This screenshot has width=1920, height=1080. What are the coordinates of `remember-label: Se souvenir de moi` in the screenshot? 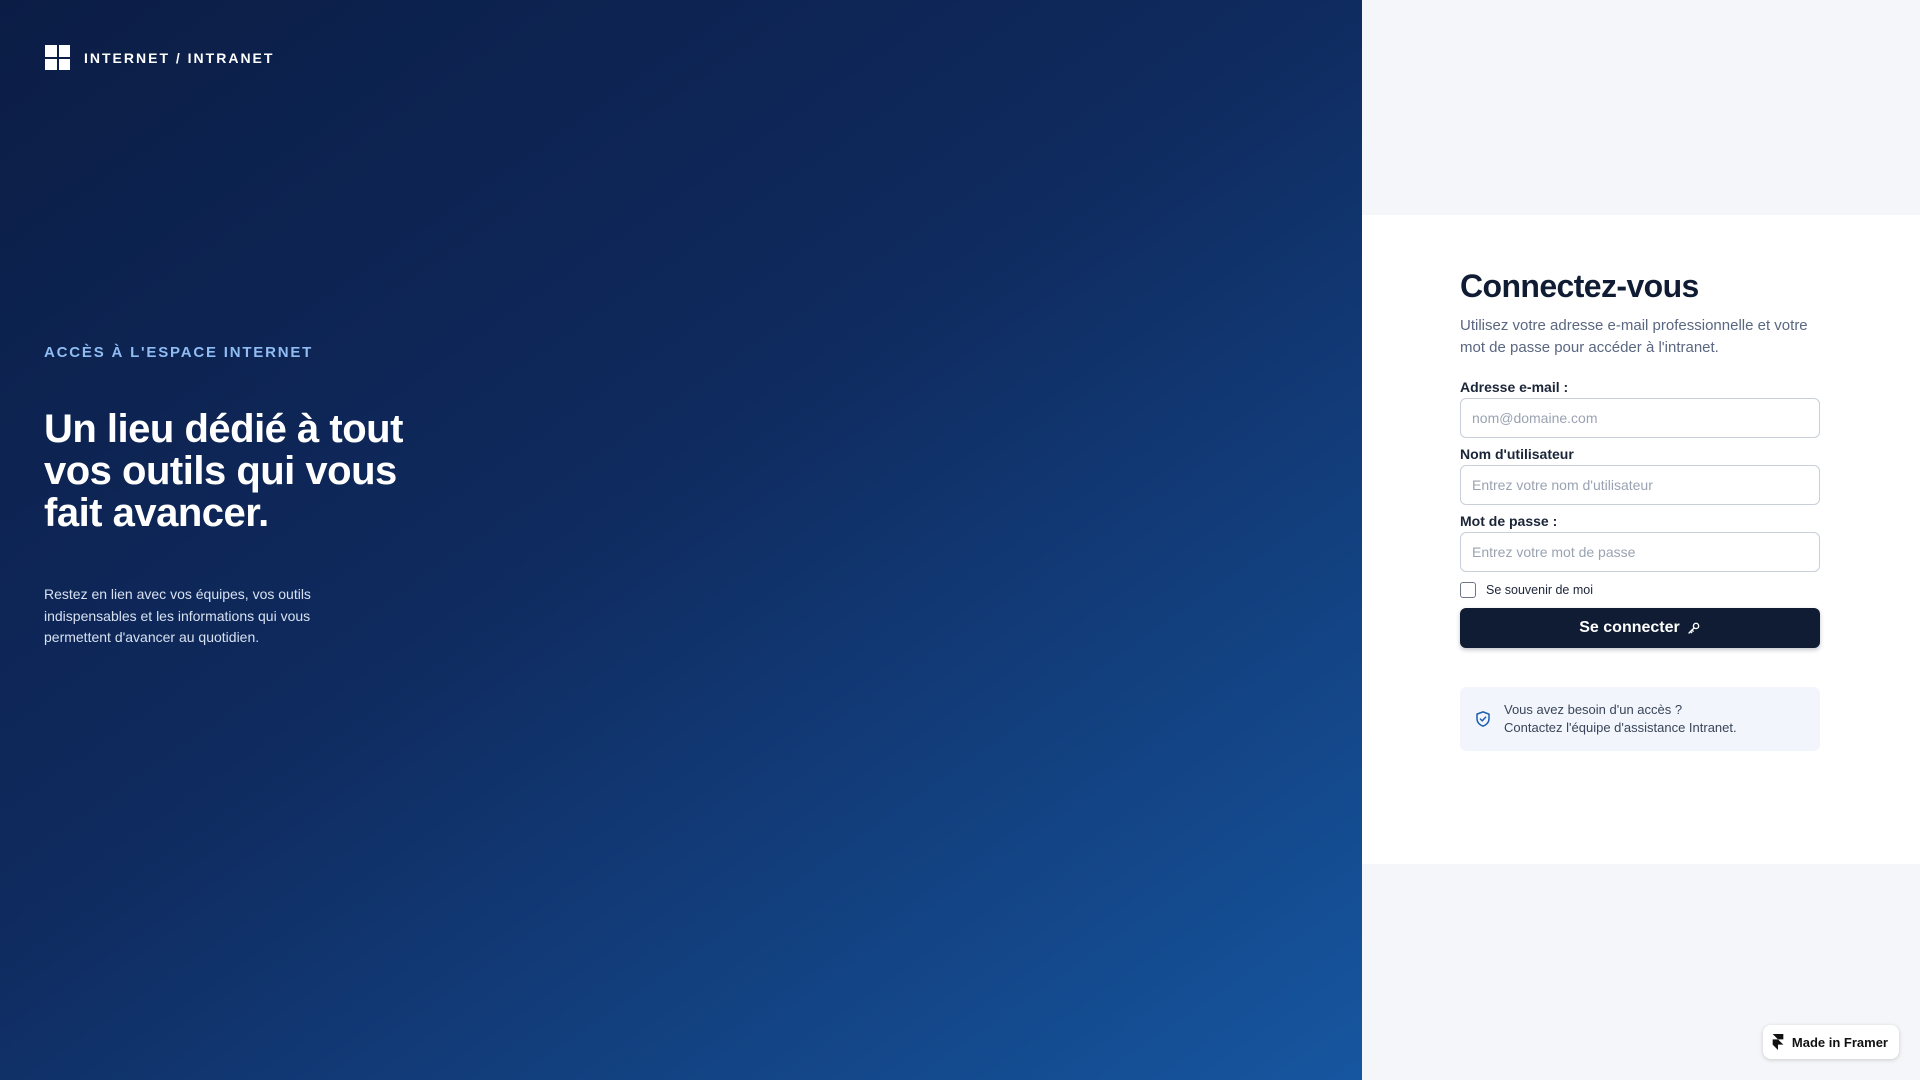 It's located at (1539, 590).